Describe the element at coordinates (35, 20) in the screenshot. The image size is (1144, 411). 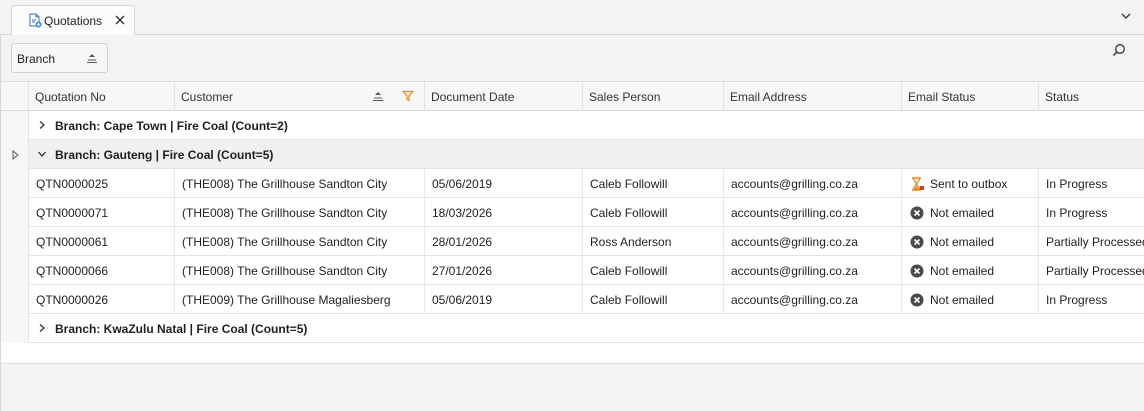
I see `document-add-icon` at that location.